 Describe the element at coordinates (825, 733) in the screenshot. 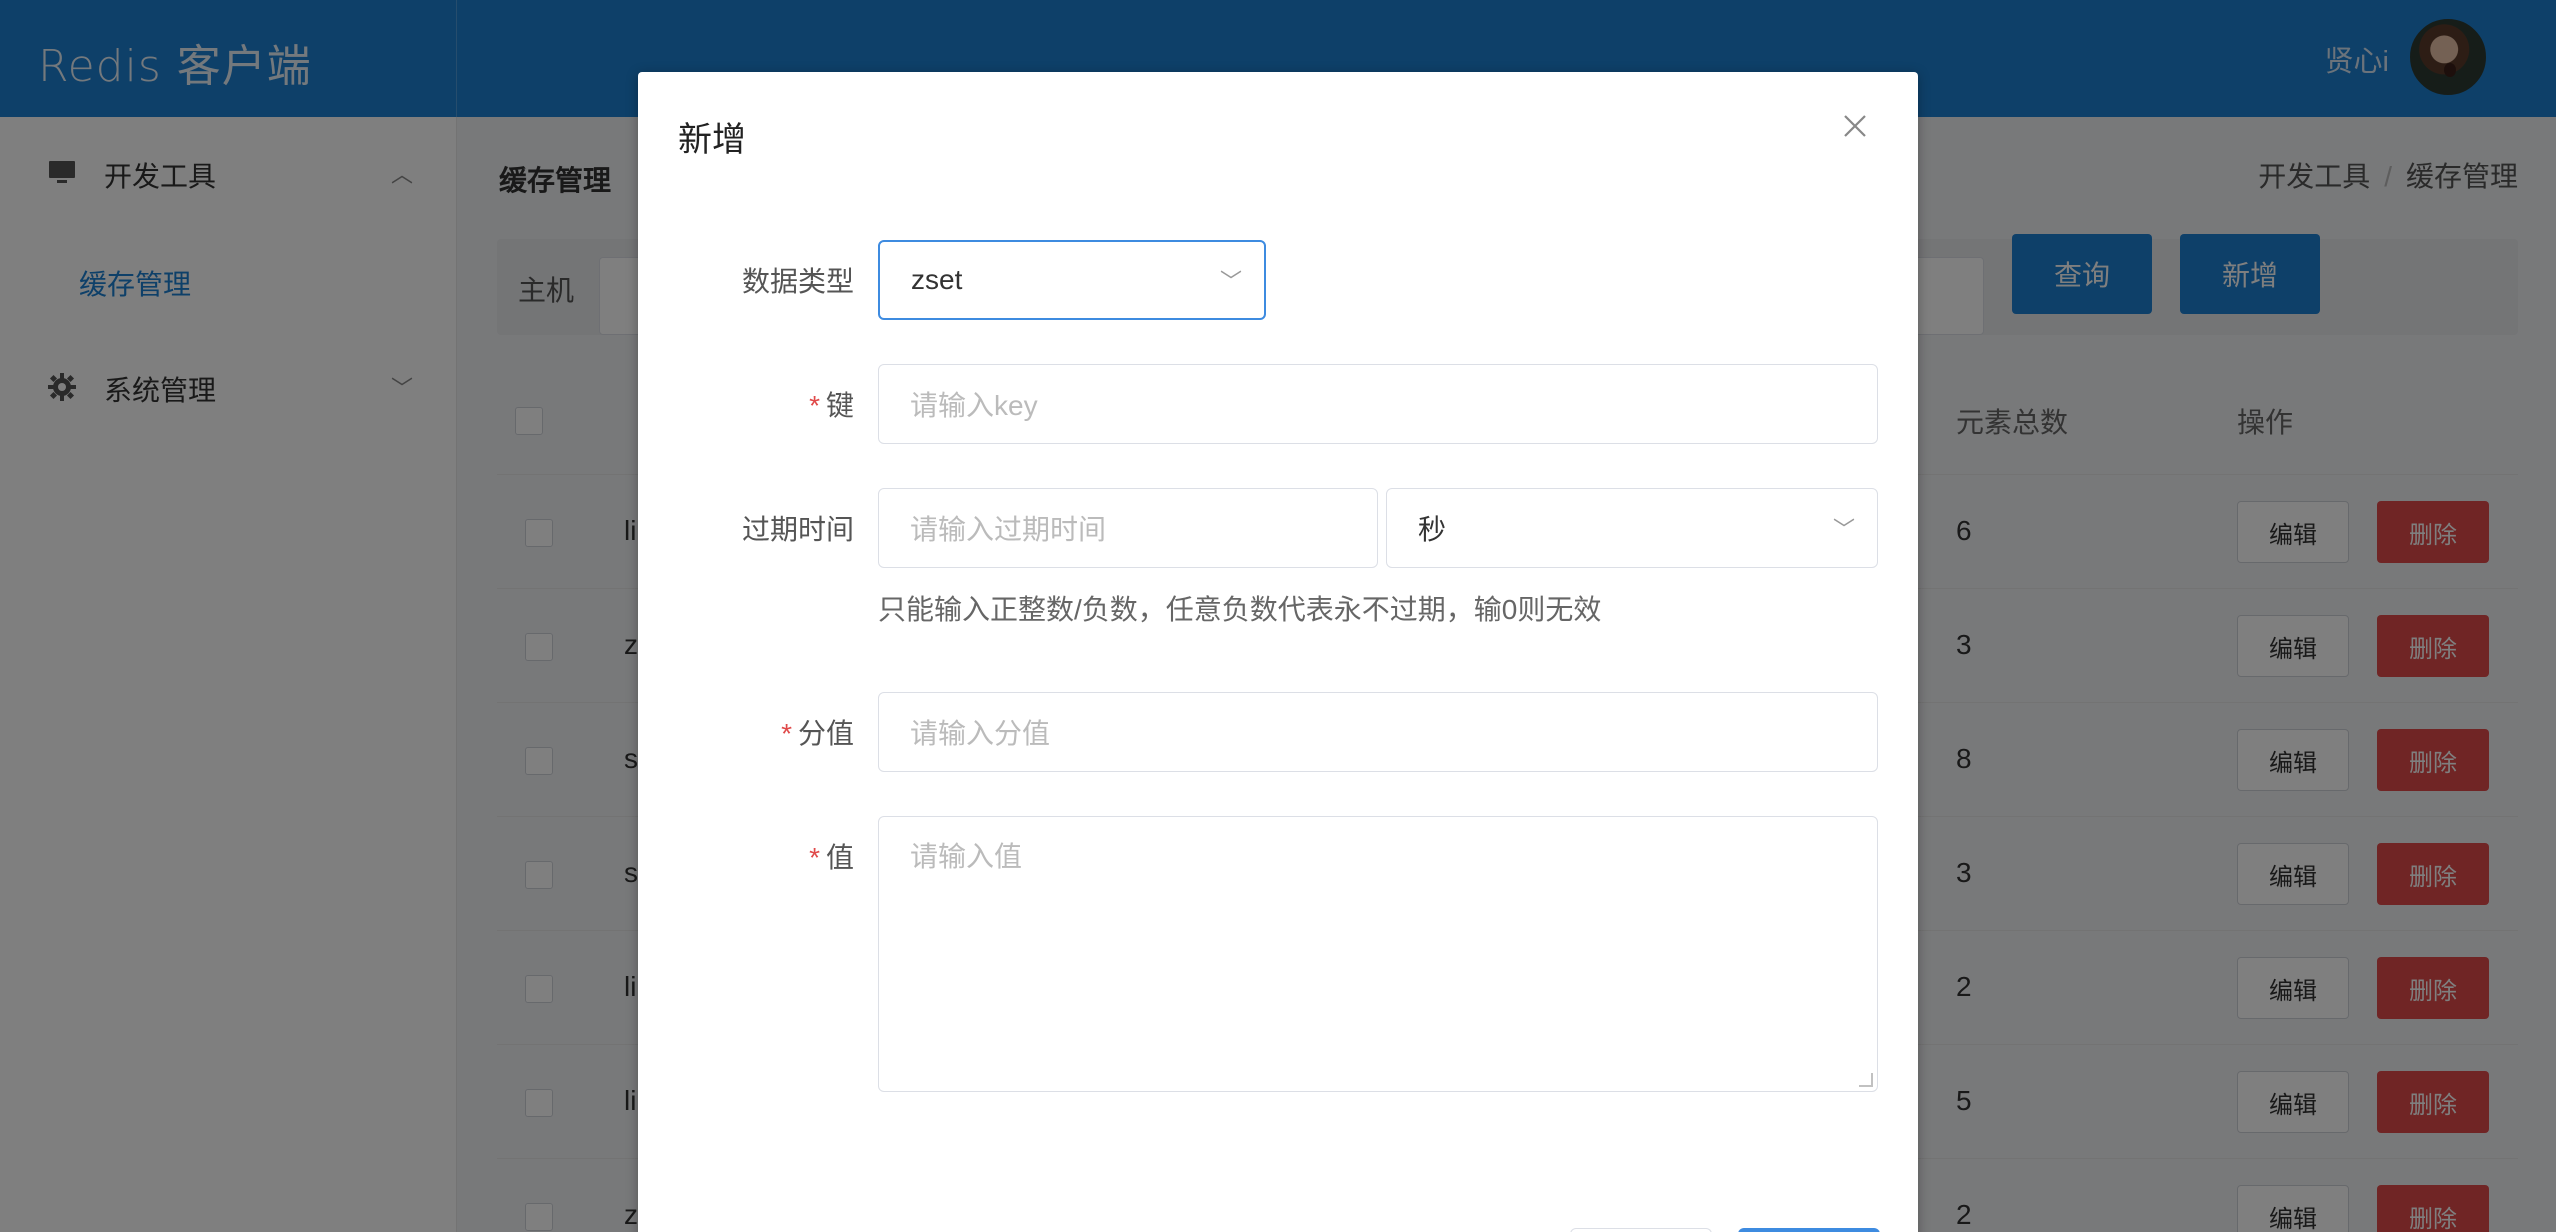

I see `score-label-text: 分值` at that location.